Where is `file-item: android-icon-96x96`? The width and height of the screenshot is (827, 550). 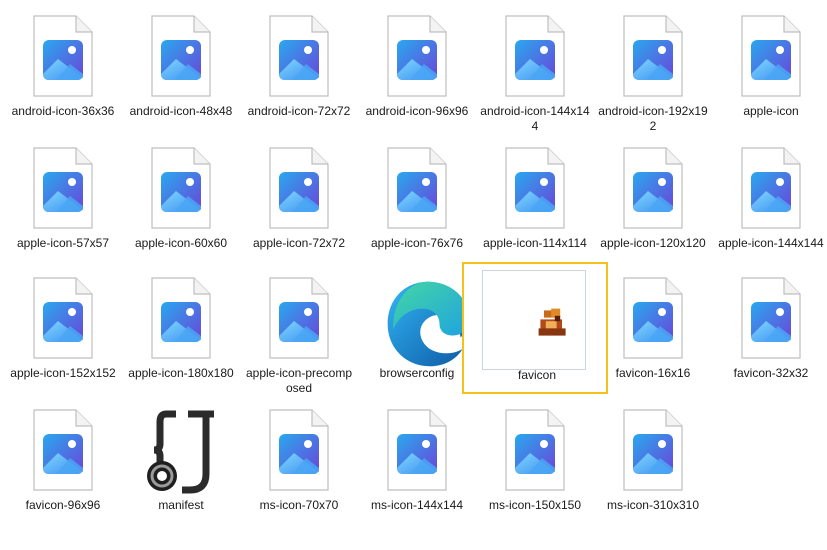 file-item: android-icon-96x96 is located at coordinates (417, 69).